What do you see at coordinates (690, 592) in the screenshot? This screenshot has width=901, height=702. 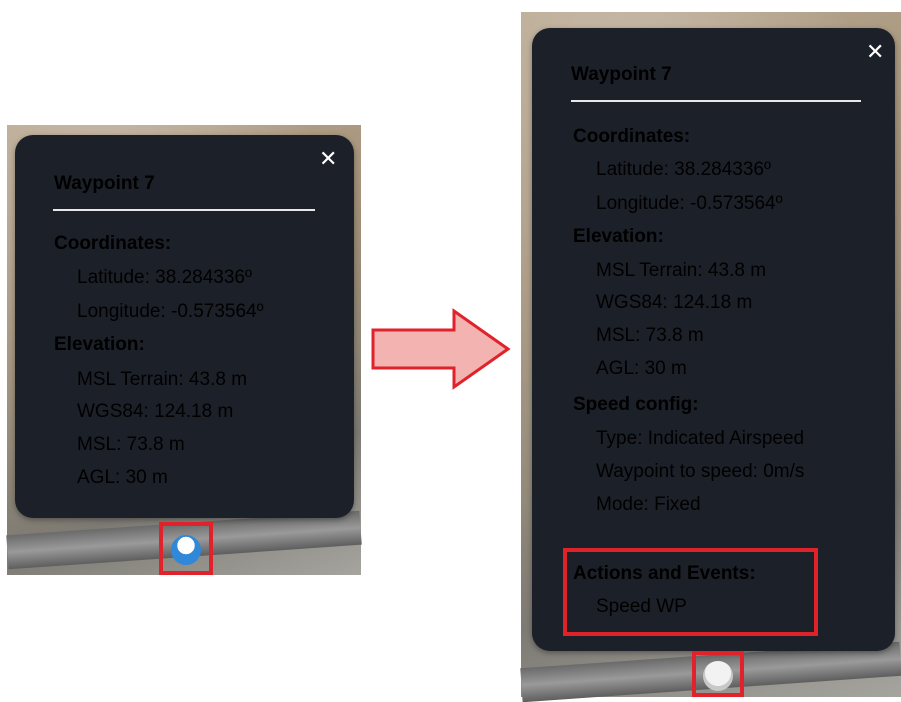 I see `actions-highlight-box` at bounding box center [690, 592].